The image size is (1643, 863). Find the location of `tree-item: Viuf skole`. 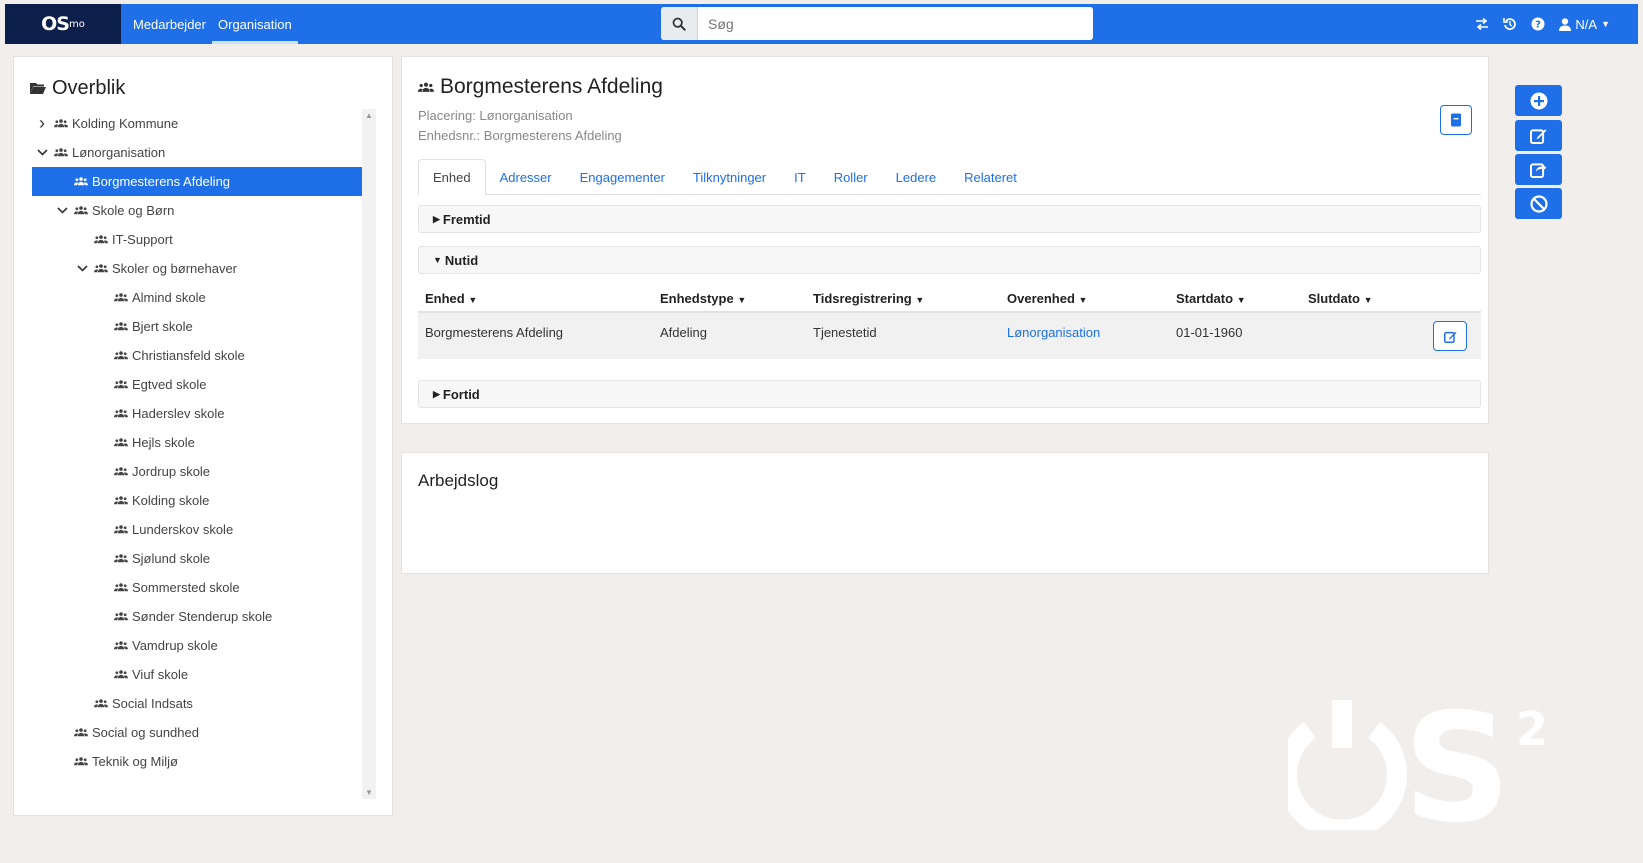

tree-item: Viuf skole is located at coordinates (203, 674).